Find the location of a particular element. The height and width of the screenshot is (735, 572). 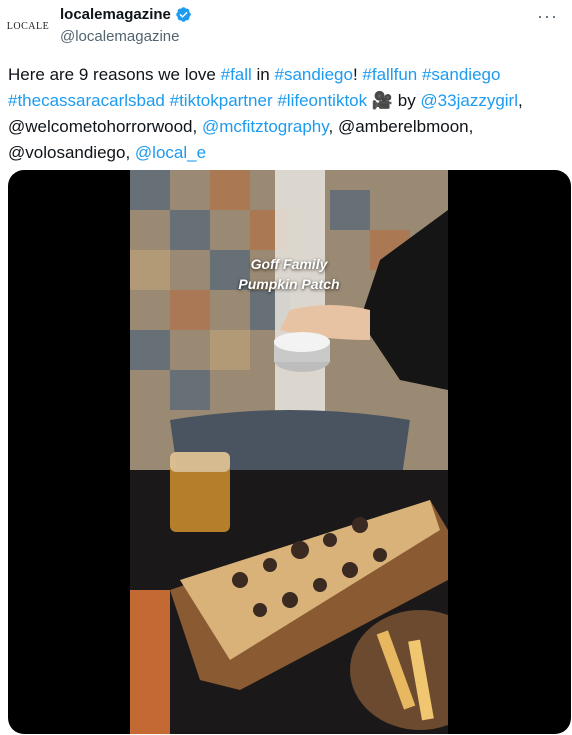

author-handle: @localemagazine is located at coordinates (119, 36).